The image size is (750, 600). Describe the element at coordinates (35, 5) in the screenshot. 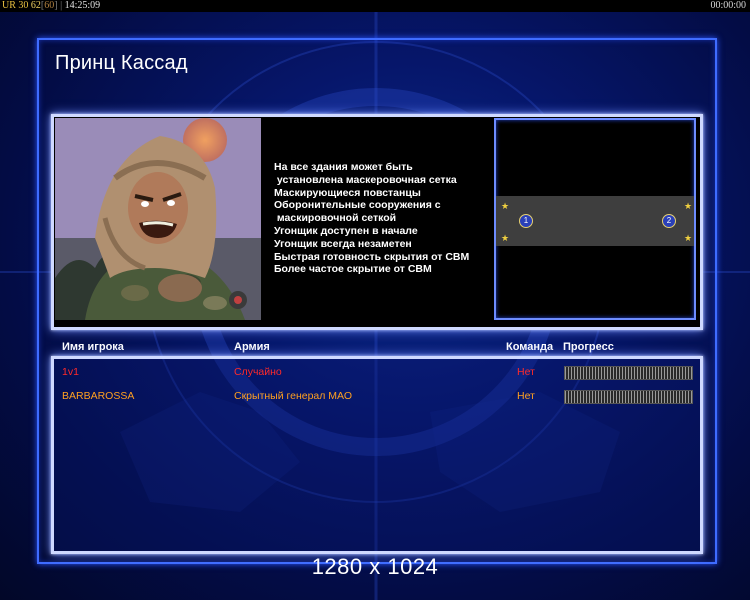

I see `stat-b: 62` at that location.